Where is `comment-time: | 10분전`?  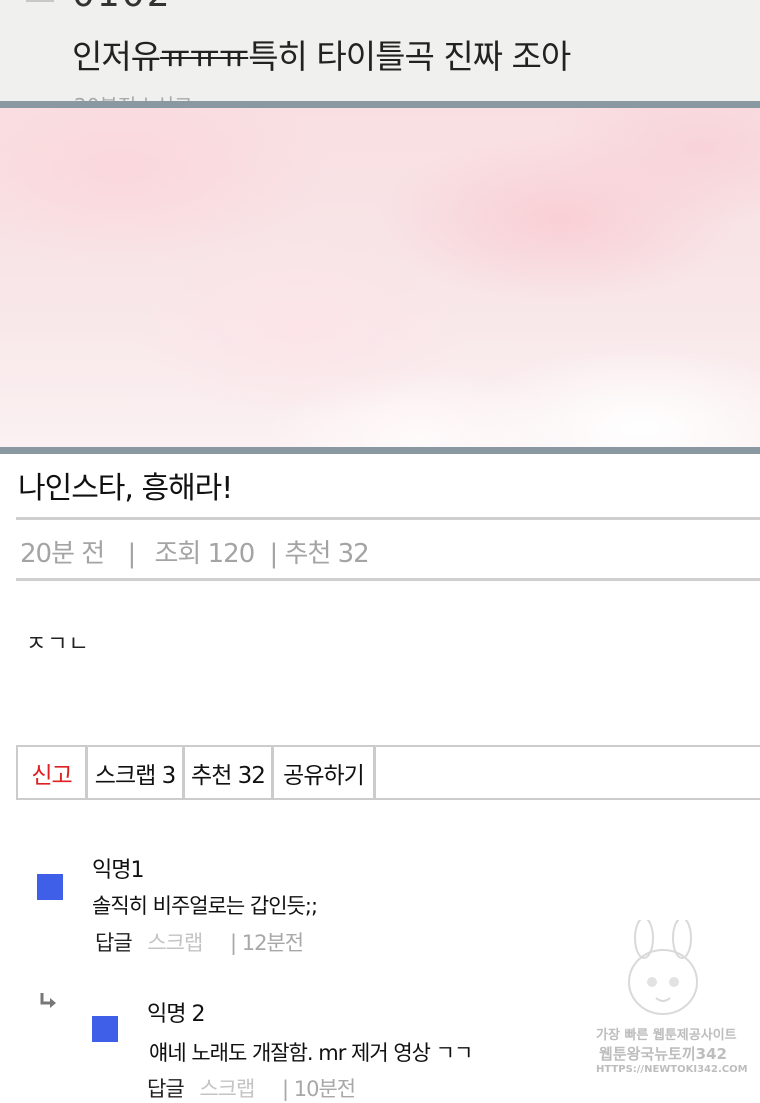
comment-time: | 10분전 is located at coordinates (318, 1089).